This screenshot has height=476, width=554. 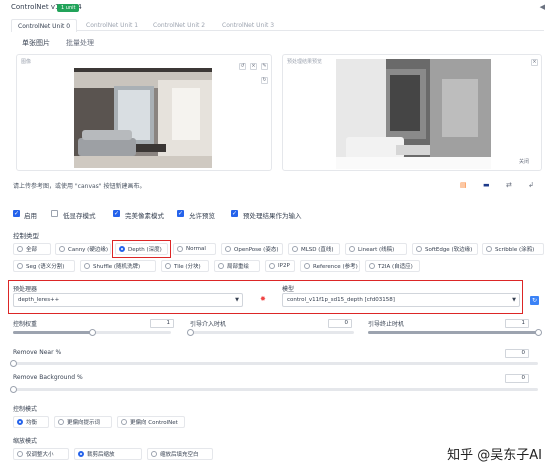 I want to click on control-type-openpose: OpenPose (姿态), so click(x=252, y=249).